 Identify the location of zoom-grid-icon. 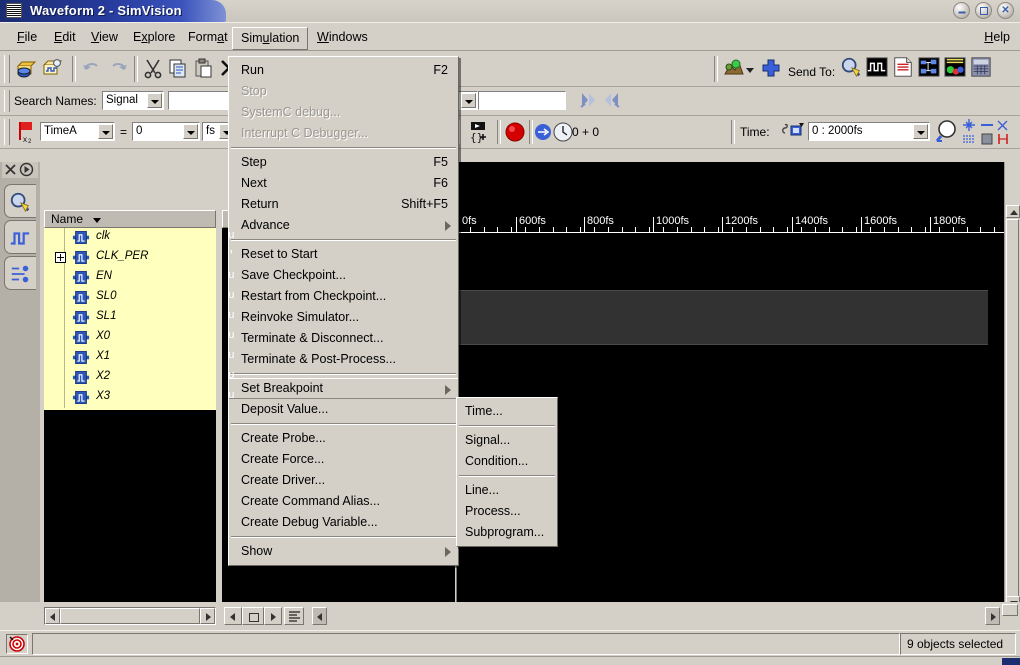
(987, 139).